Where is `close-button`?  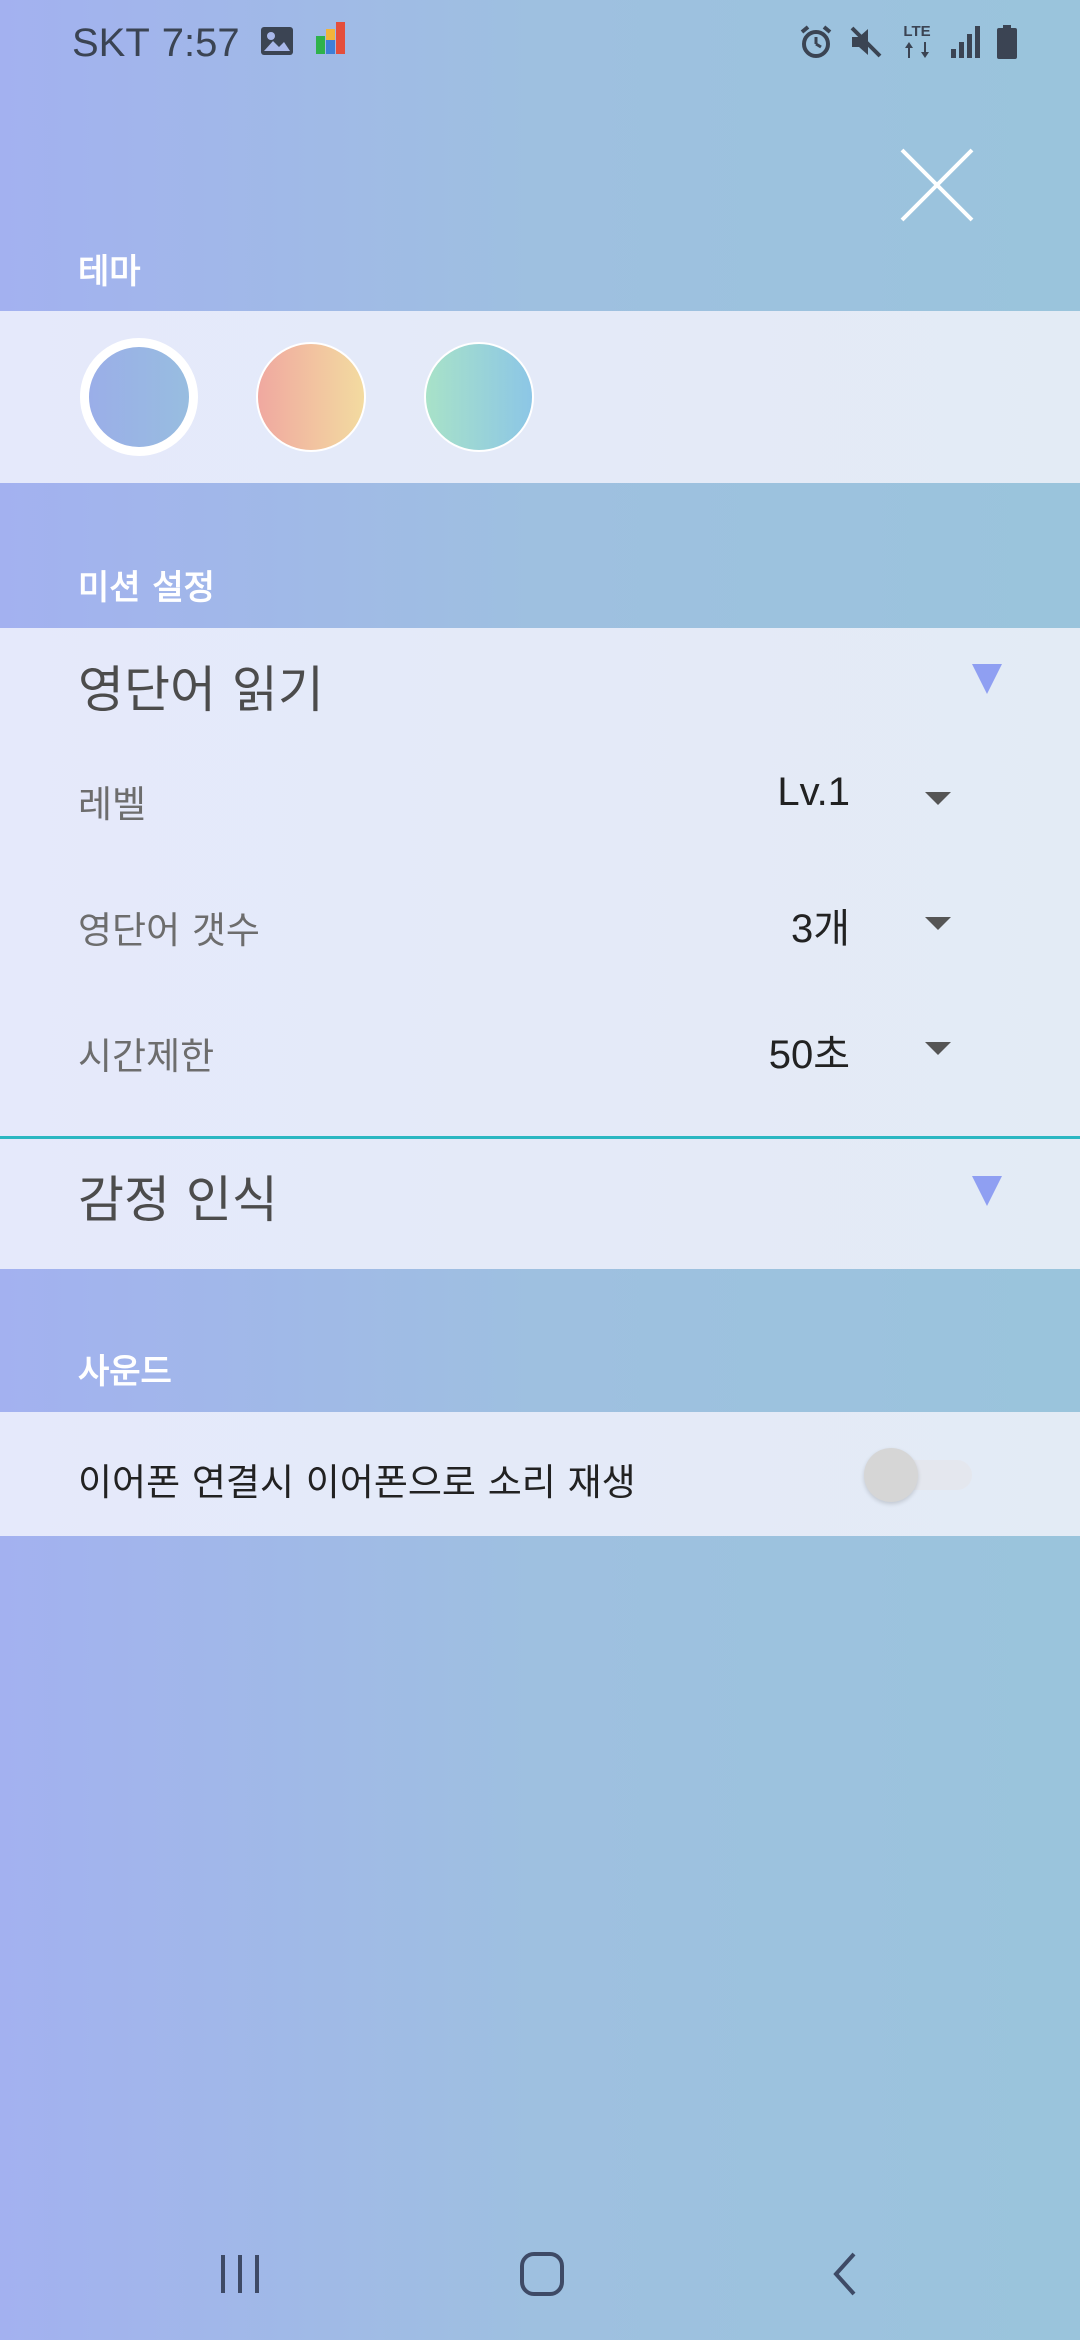
close-button is located at coordinates (937, 185).